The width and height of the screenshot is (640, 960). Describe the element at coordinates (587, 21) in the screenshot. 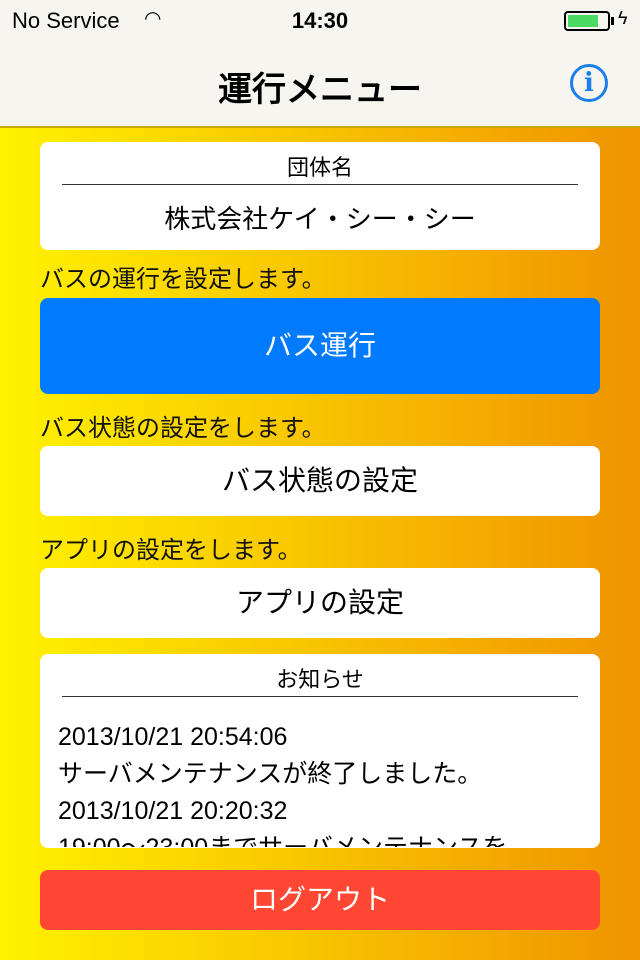

I see `battery-icon` at that location.